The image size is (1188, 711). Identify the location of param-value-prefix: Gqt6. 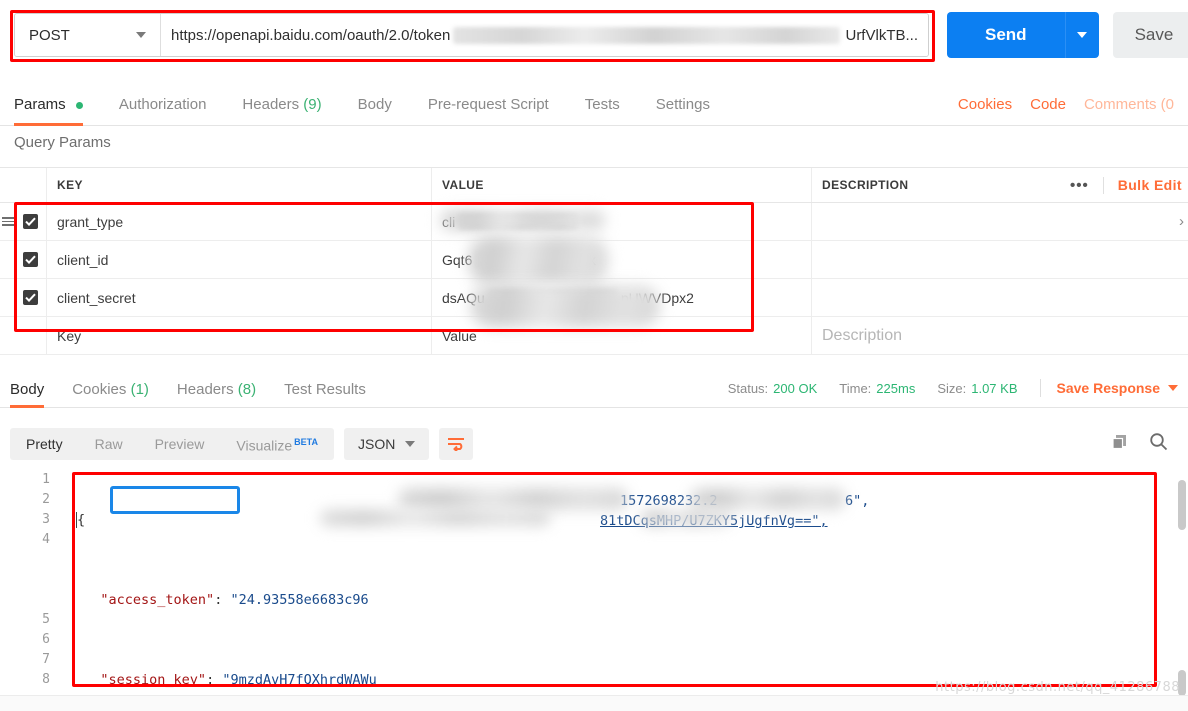
(457, 259).